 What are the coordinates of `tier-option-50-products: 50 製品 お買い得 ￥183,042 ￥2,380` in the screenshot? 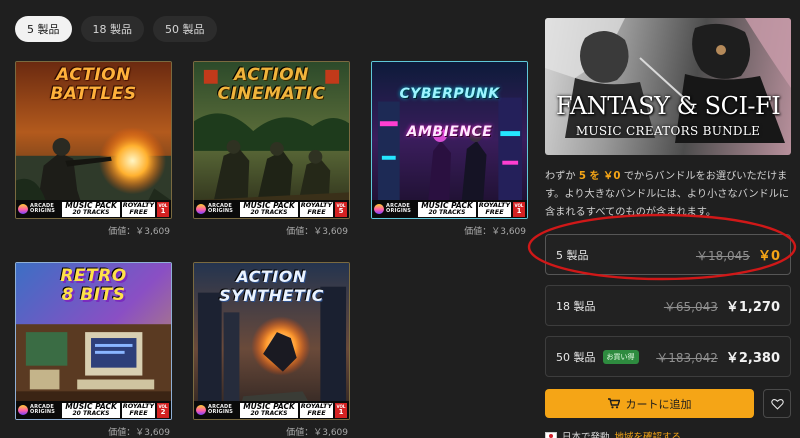 It's located at (668, 356).